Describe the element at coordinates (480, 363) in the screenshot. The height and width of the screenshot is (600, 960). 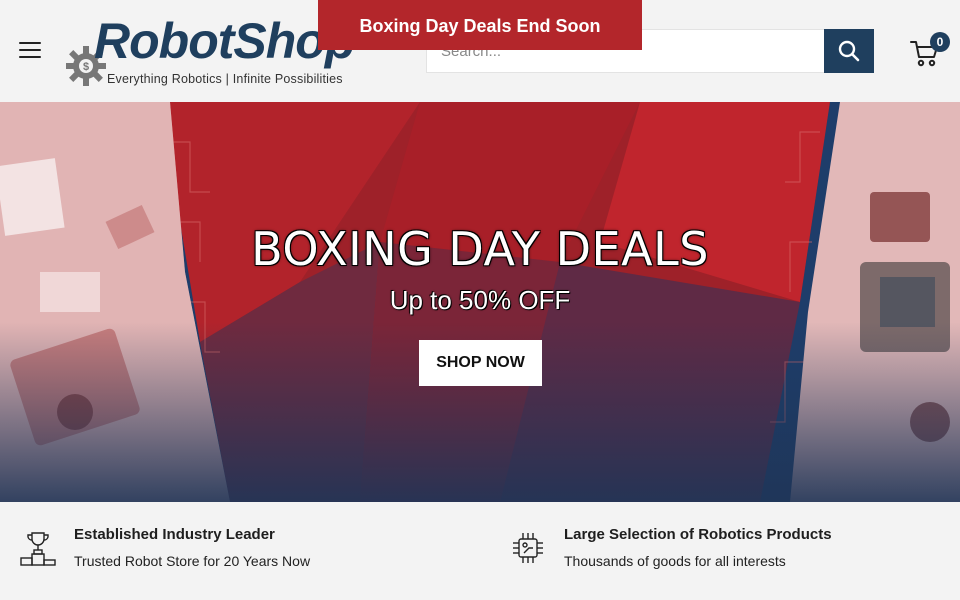
I see `shop-now-button: SHOP NOW` at that location.